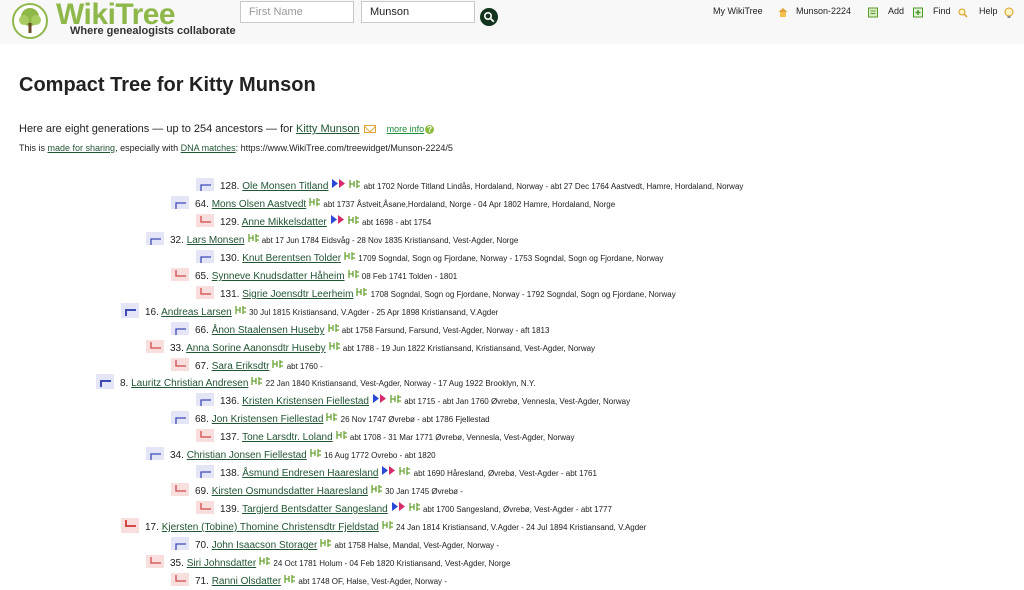  I want to click on page-title: Compact Tree for Kitty Munson, so click(167, 85).